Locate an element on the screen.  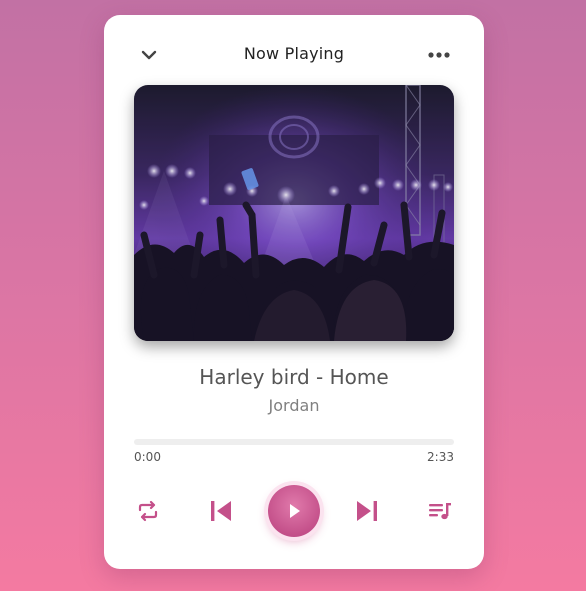
previous-button is located at coordinates (221, 511).